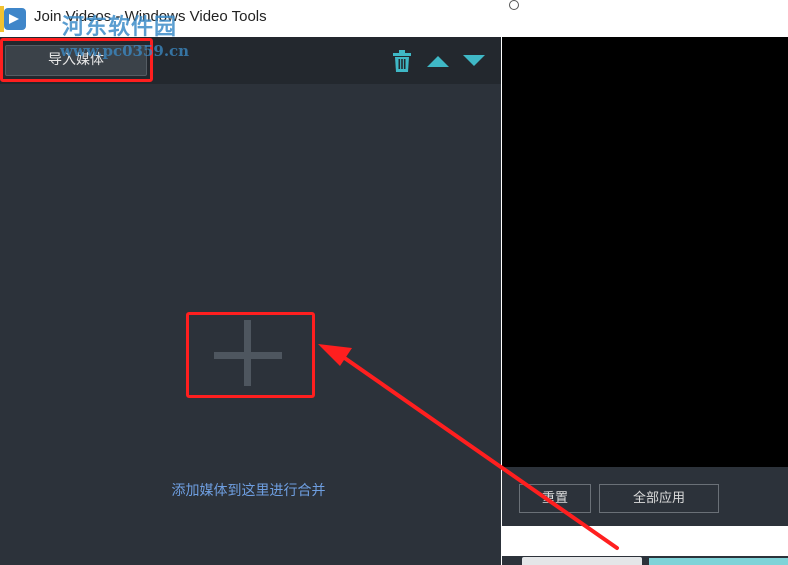 Image resolution: width=788 pixels, height=565 pixels. I want to click on bottom-button-right, so click(718, 561).